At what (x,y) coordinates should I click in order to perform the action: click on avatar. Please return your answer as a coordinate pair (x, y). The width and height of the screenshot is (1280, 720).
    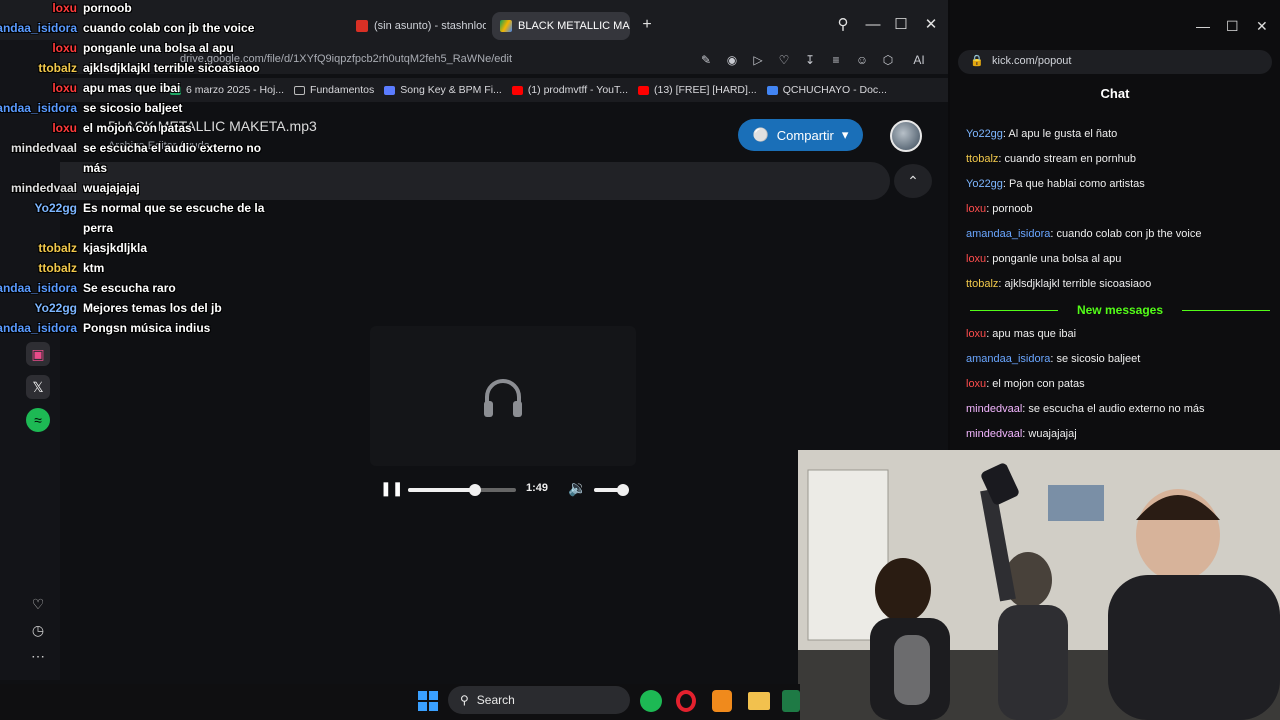
    Looking at the image, I should click on (906, 136).